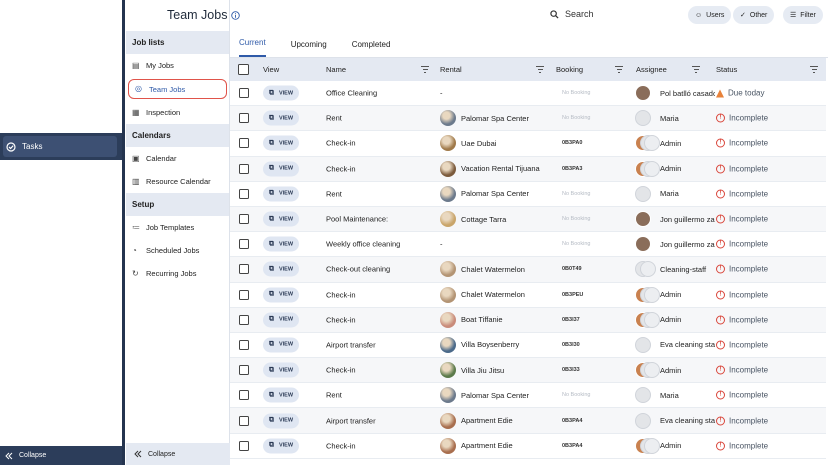 The height and width of the screenshot is (465, 828). I want to click on nav-item-tasks: Tasks, so click(61, 146).